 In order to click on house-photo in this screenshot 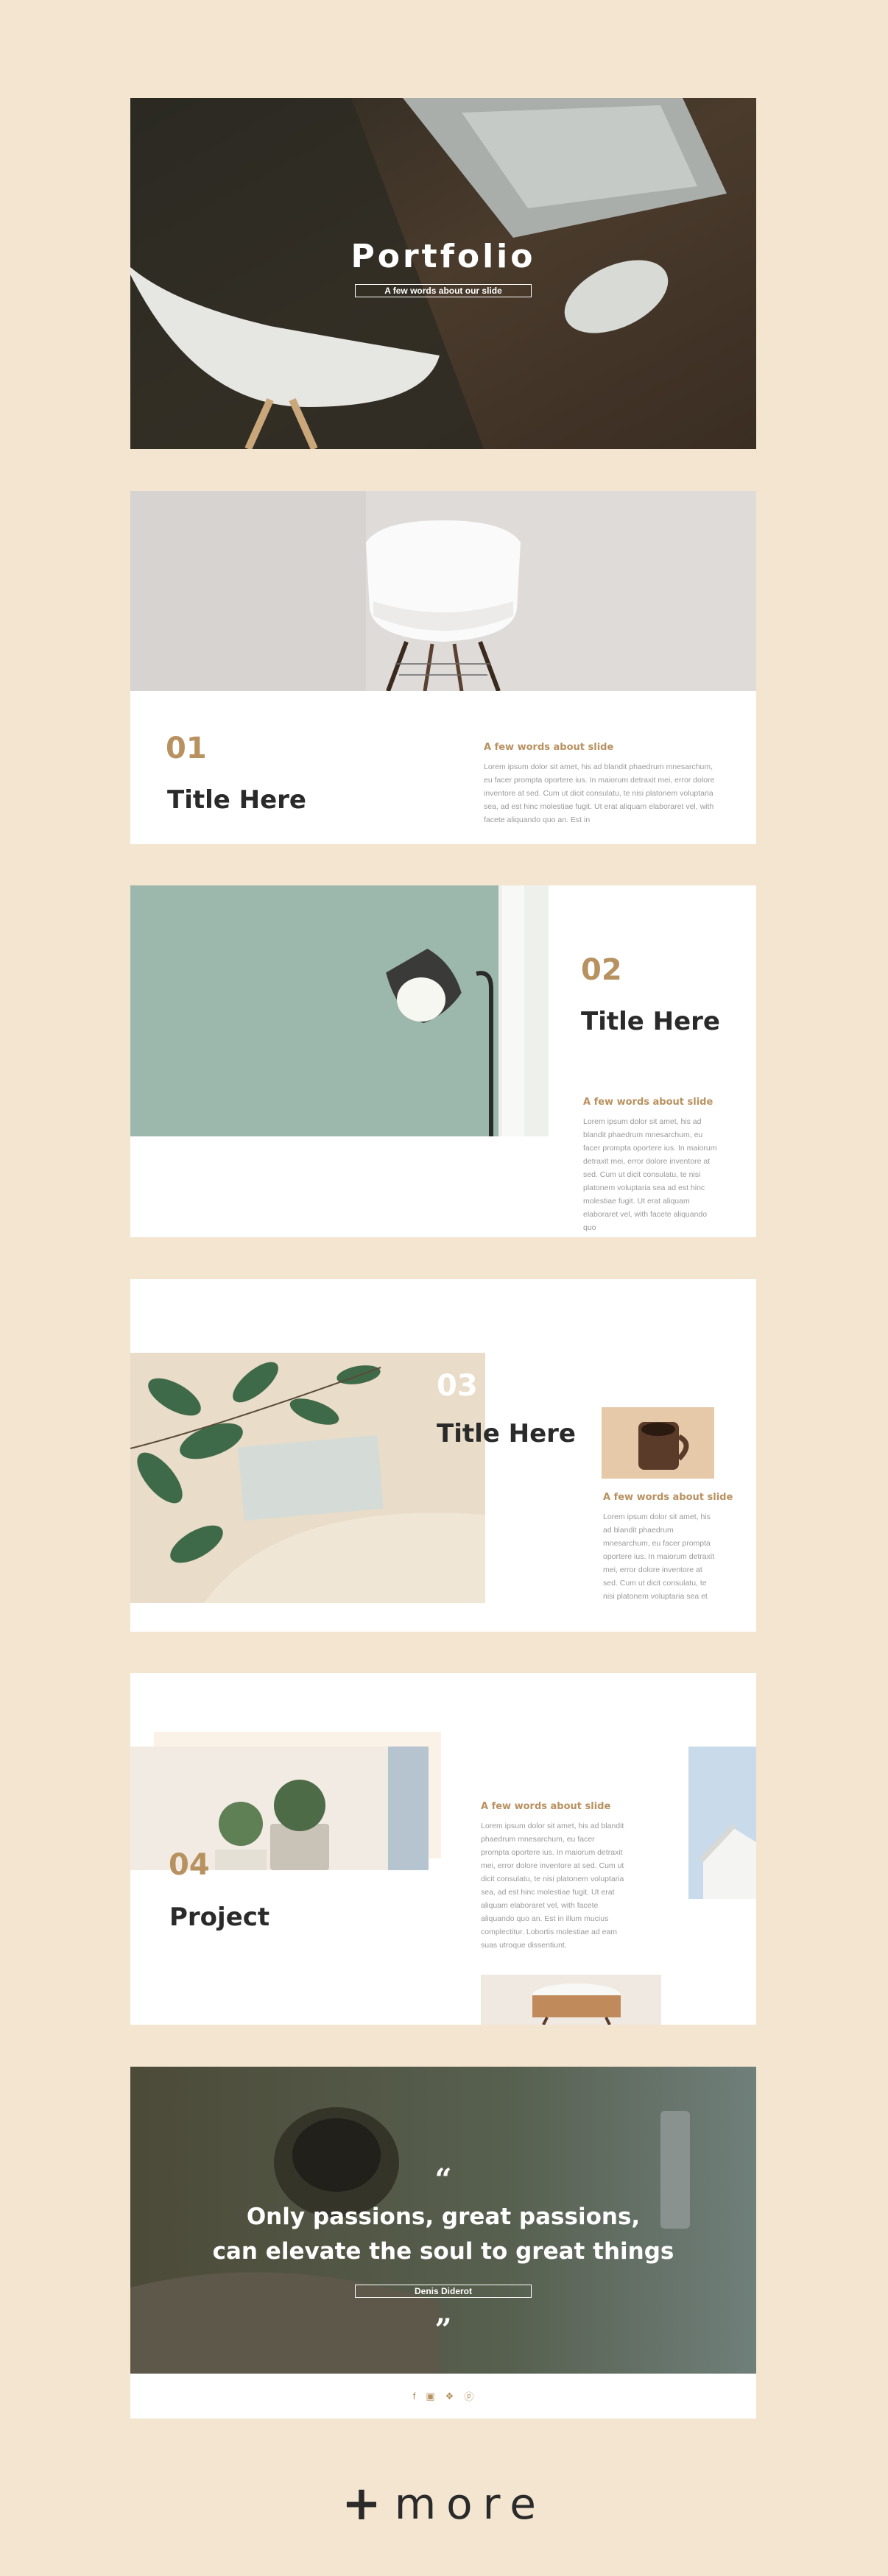, I will do `click(722, 1823)`.